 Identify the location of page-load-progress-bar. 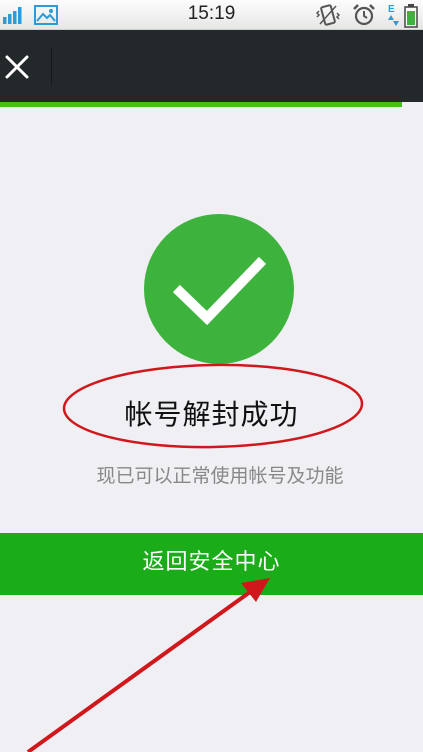
(211, 104).